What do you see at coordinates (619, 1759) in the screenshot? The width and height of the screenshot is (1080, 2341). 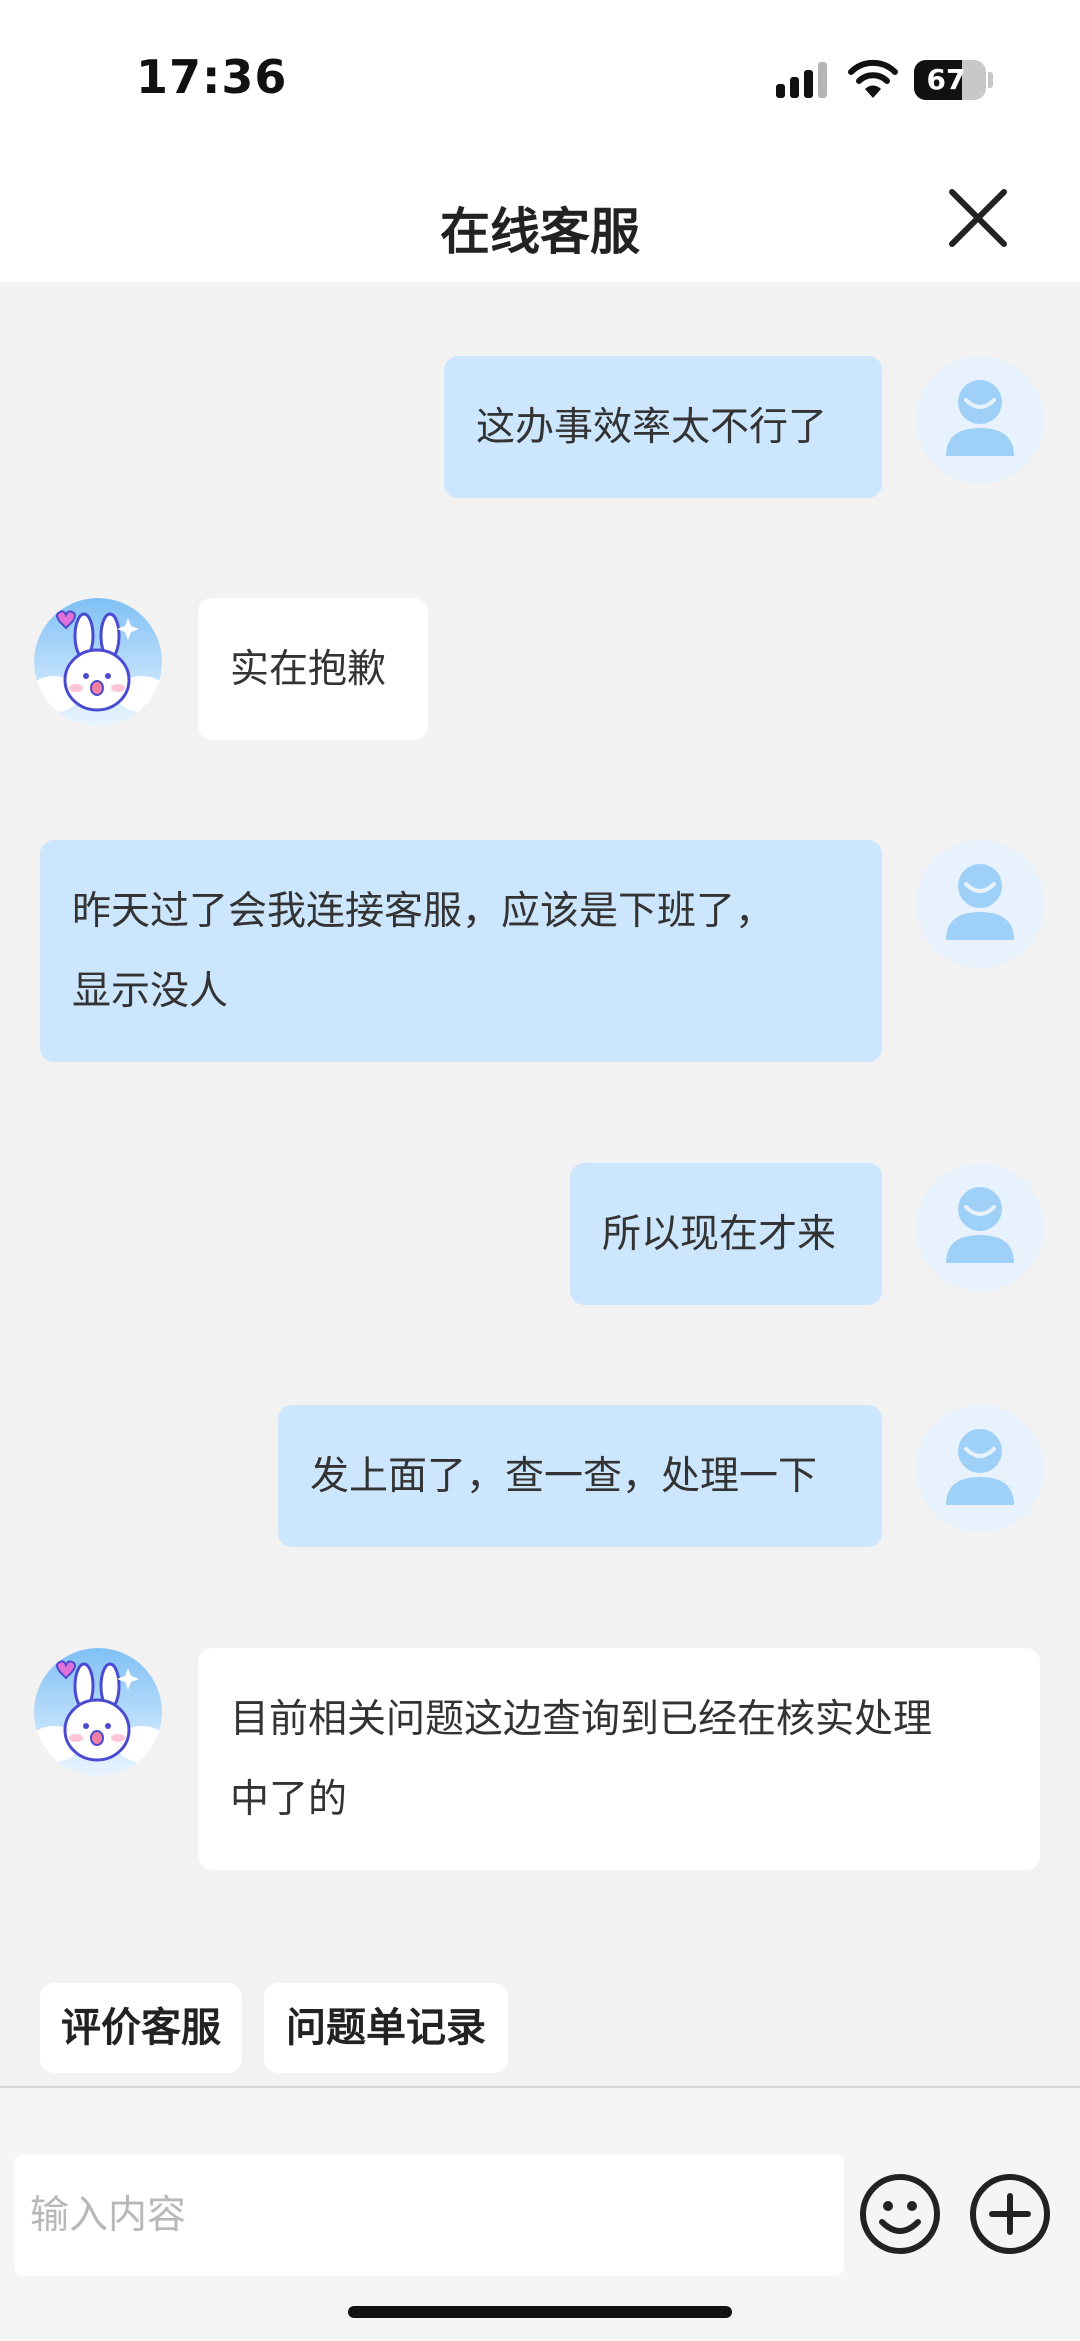 I see `agent-message-bubble: 目前相关问题这边查询到已经在核实处理 中了的` at bounding box center [619, 1759].